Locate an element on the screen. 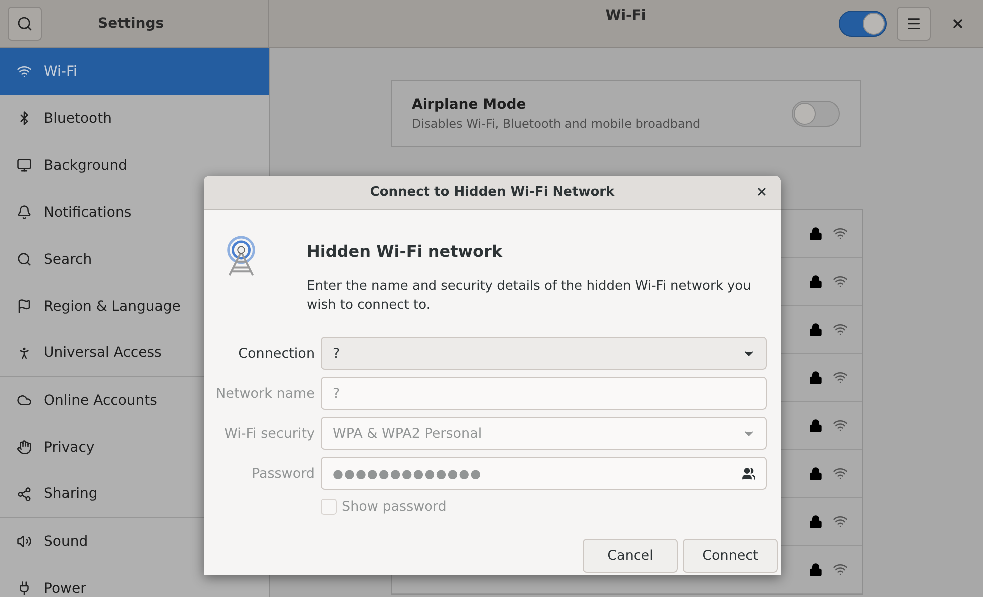 The width and height of the screenshot is (983, 597). search-button is located at coordinates (25, 23).